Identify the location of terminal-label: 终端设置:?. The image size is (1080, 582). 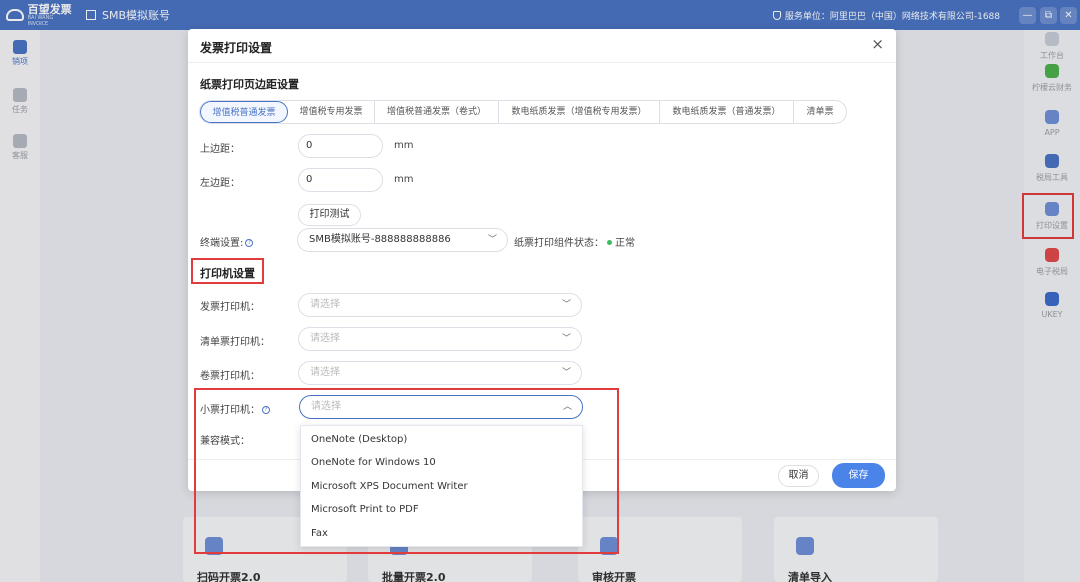
(227, 241).